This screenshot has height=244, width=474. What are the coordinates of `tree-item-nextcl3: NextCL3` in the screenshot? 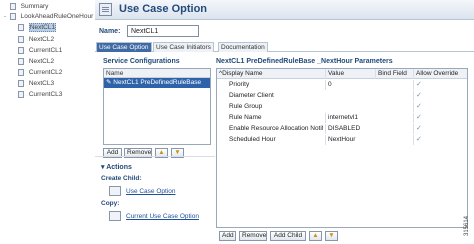 It's located at (36, 84).